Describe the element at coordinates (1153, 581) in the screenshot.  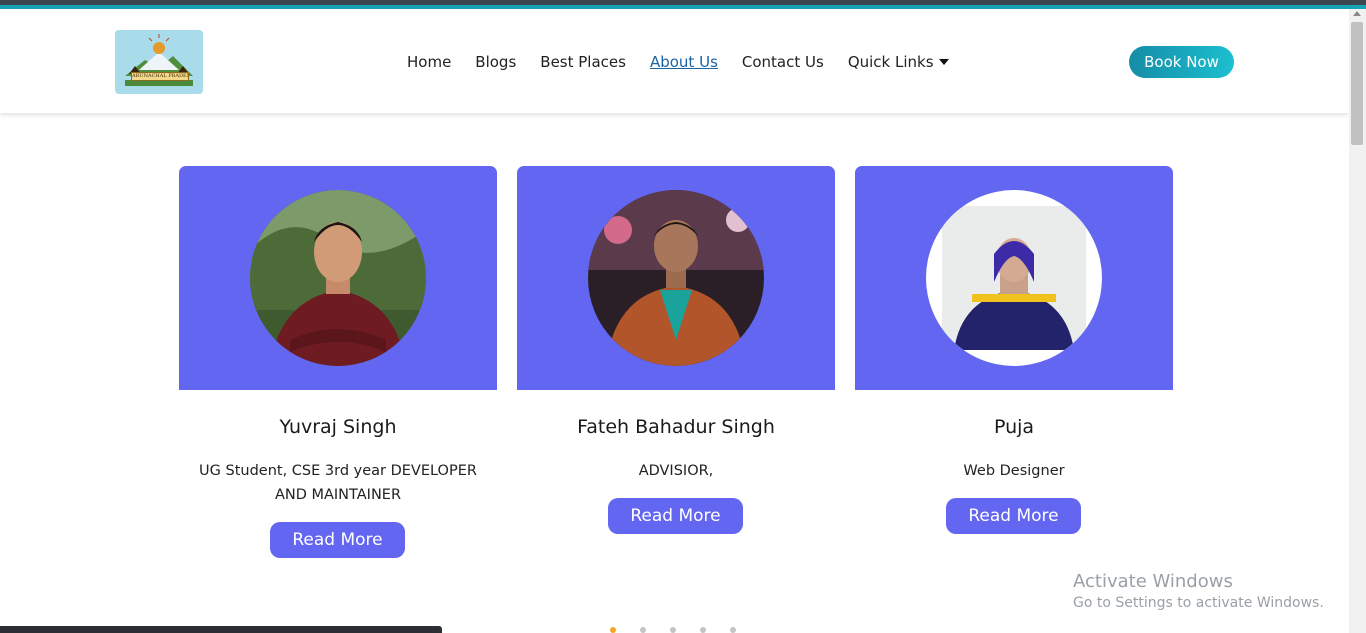
I see `activate-title: Activate Windows` at that location.